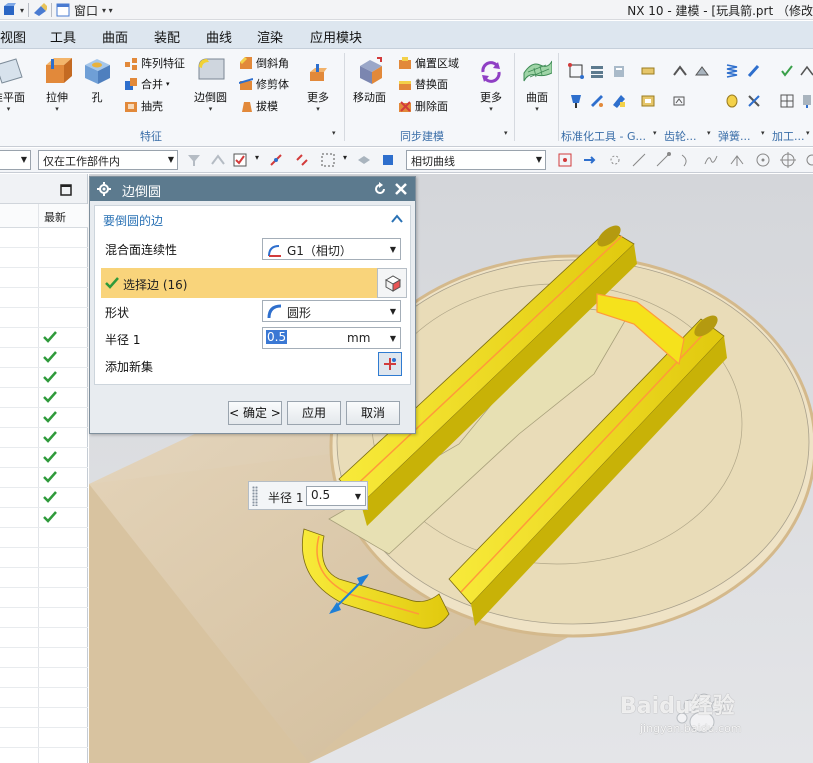 The height and width of the screenshot is (763, 813). What do you see at coordinates (787, 101) in the screenshot?
I see `grid-icon` at bounding box center [787, 101].